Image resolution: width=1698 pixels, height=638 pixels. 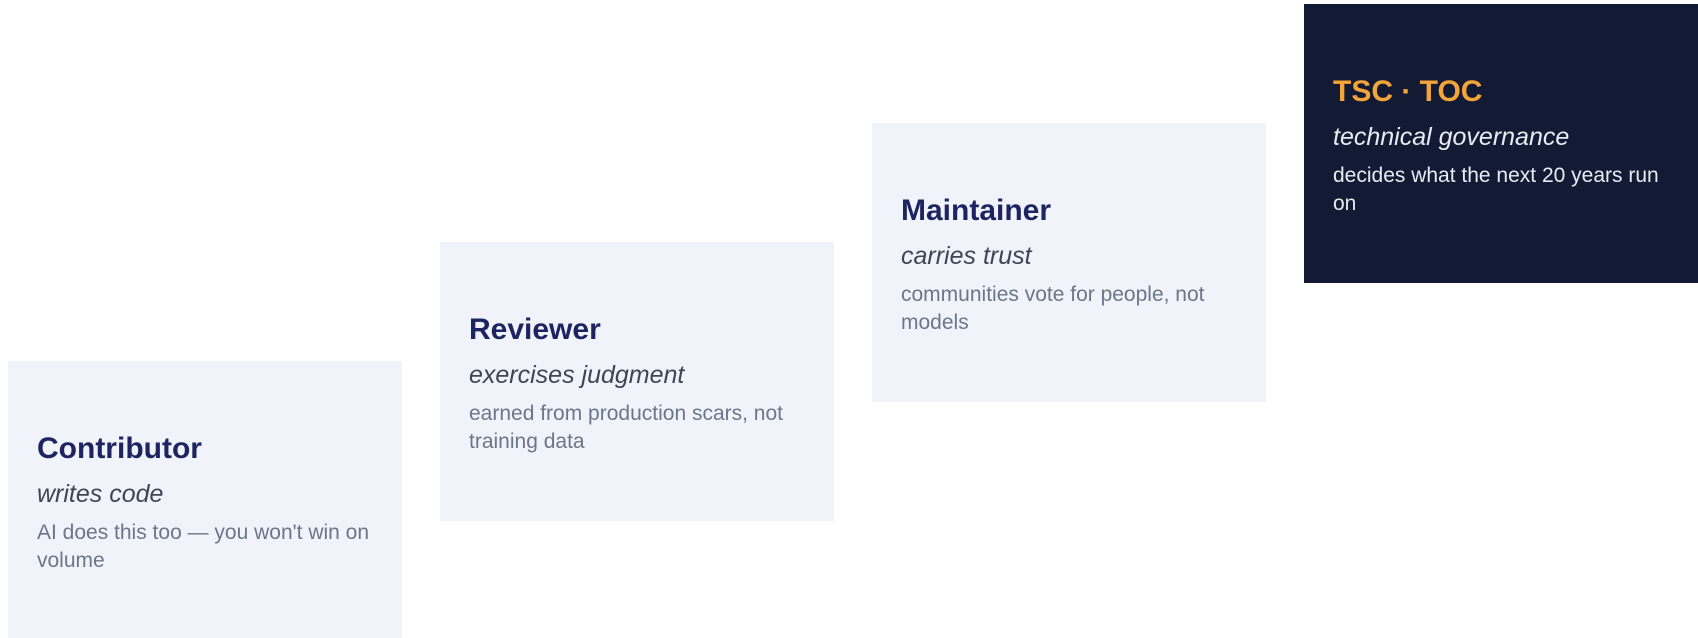 I want to click on step-description: decides what the next 20 years run on, so click(x=1496, y=189).